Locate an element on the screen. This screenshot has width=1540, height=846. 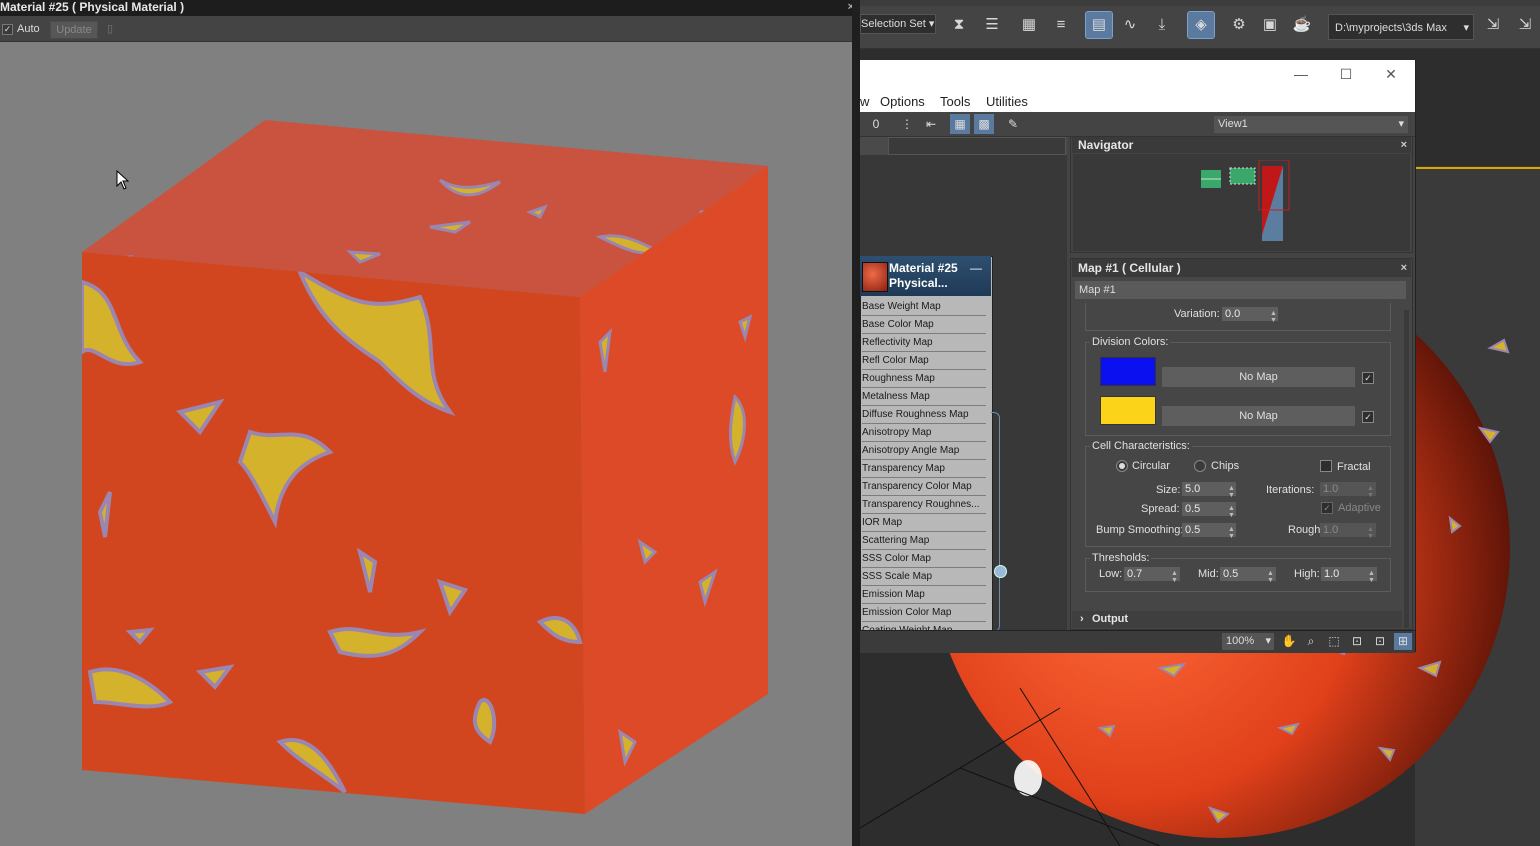
size-spin-arrows: ▲ ▼ is located at coordinates (1231, 492).